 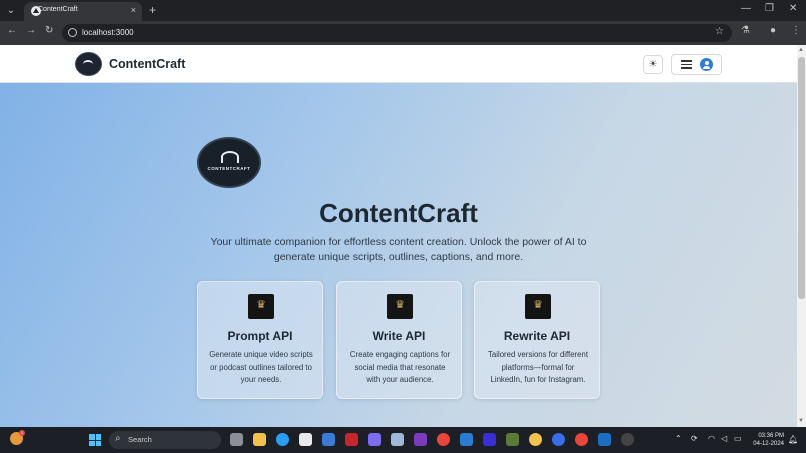 What do you see at coordinates (305, 439) in the screenshot?
I see `store-icon` at bounding box center [305, 439].